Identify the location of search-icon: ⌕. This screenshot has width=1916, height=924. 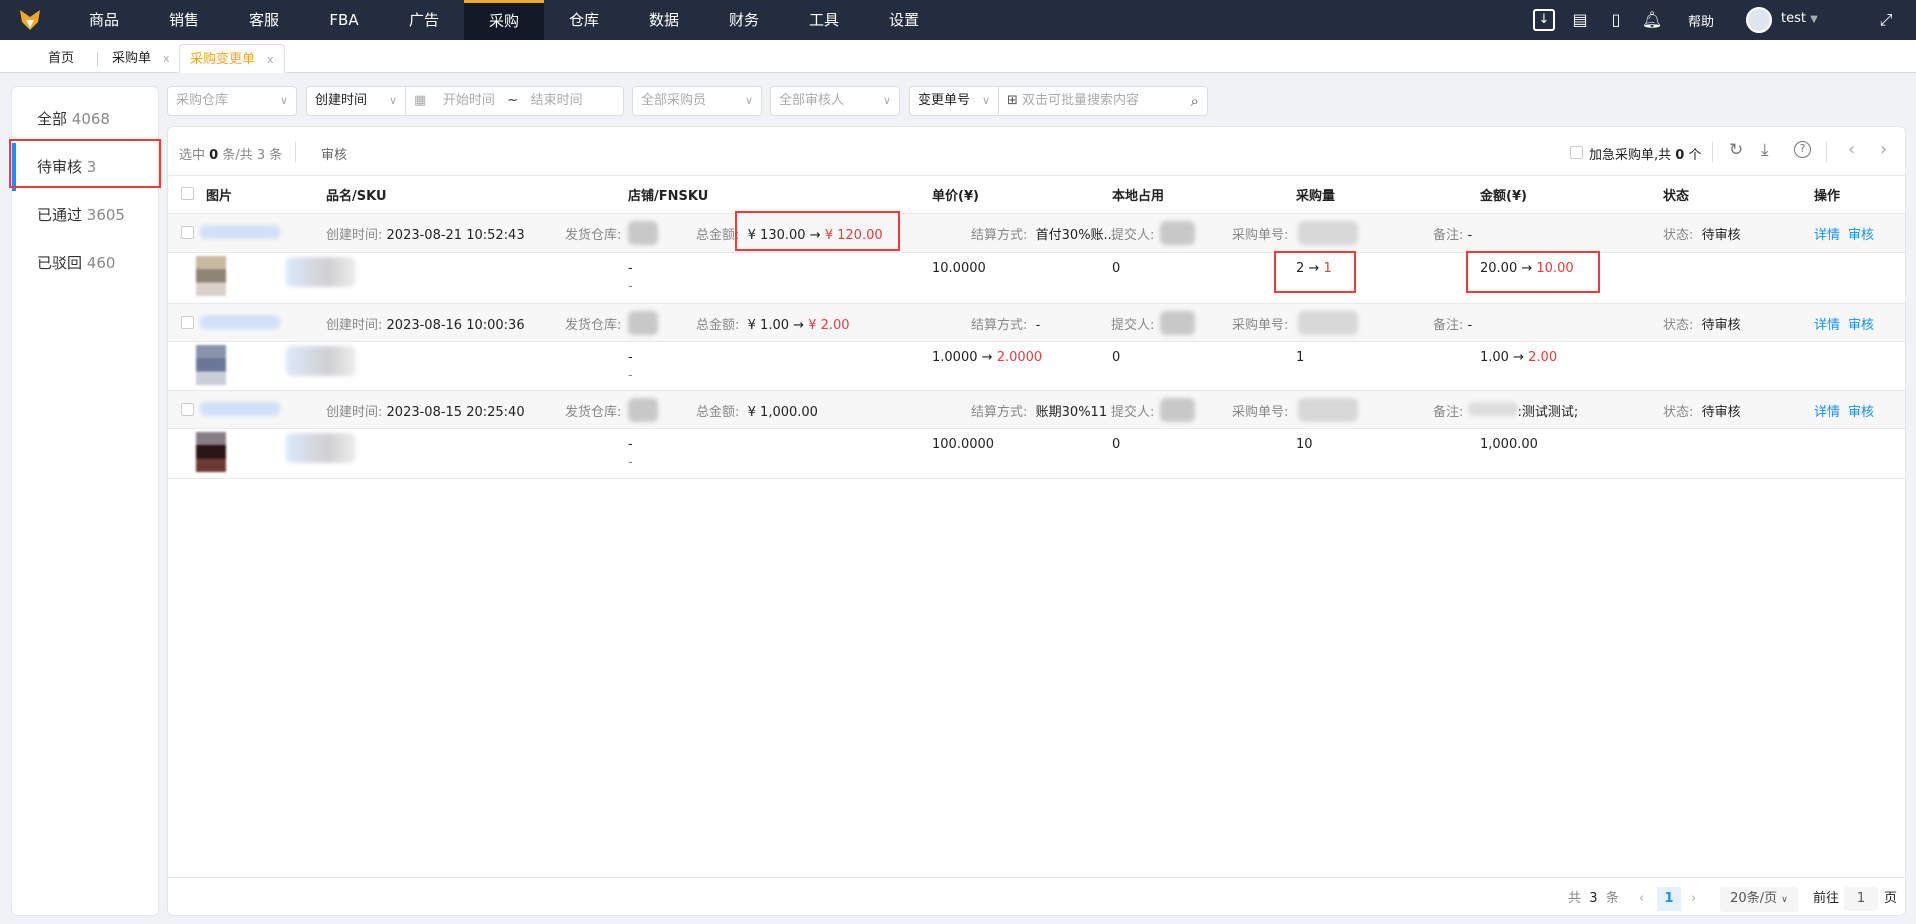
(1195, 101).